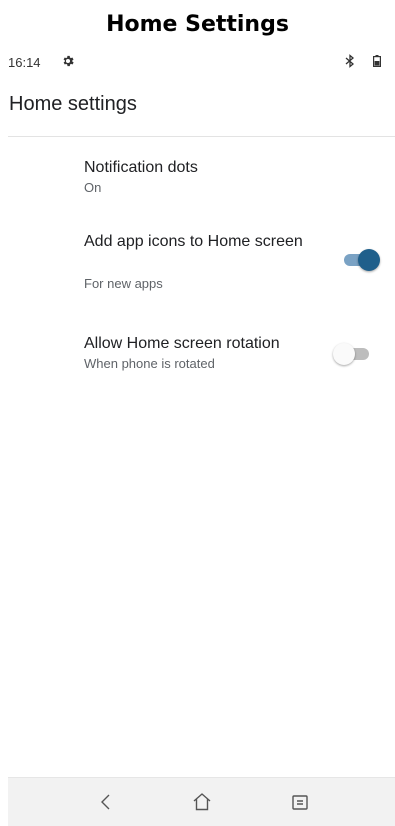 The height and width of the screenshot is (826, 395). I want to click on home-icon, so click(202, 802).